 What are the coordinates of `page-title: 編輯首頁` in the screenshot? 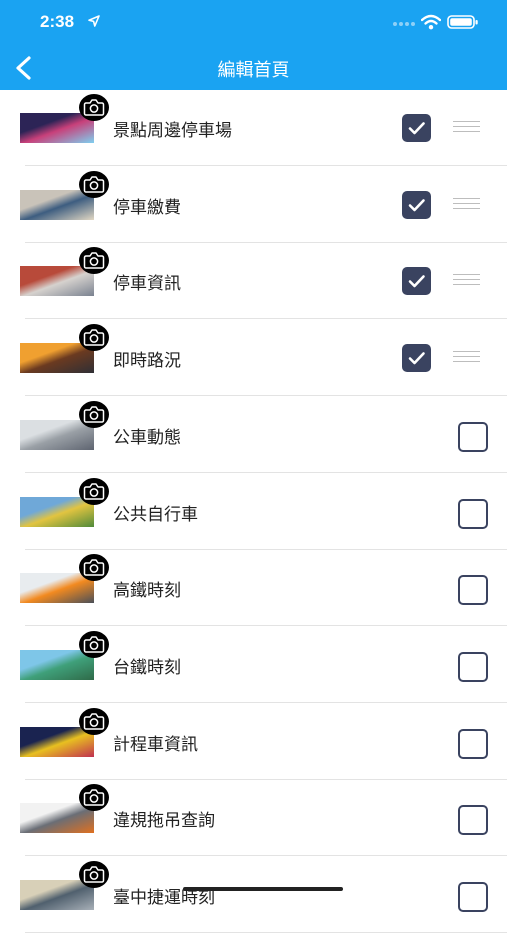 It's located at (253, 70).